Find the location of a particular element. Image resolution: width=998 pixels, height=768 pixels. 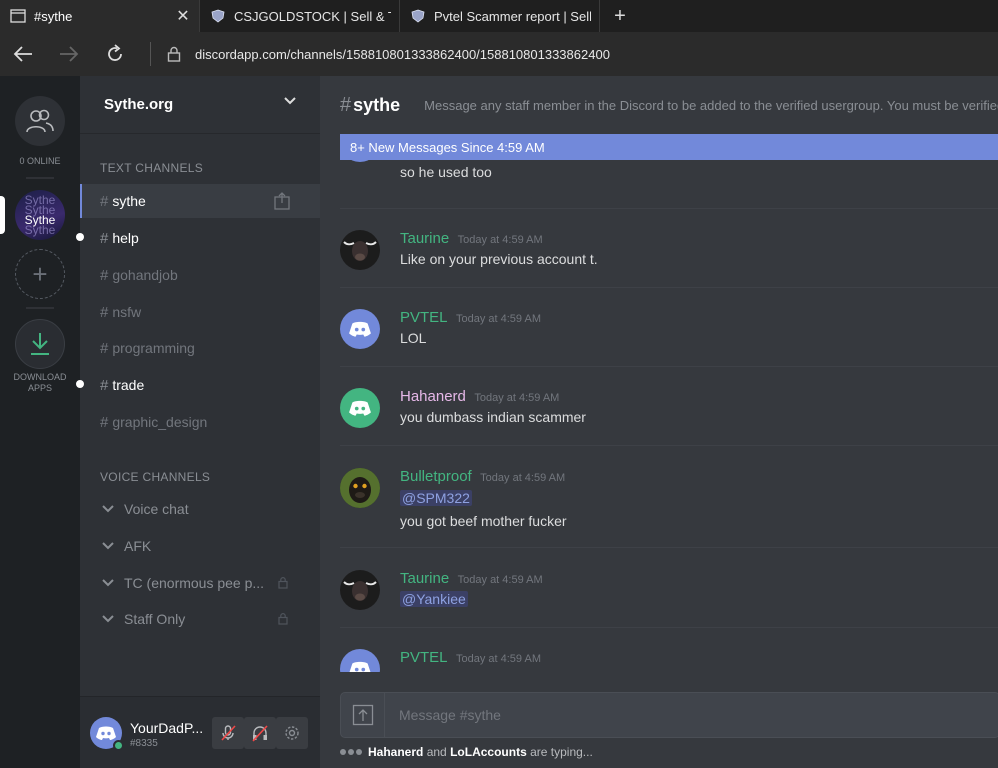

typing-user: LoLAccounts is located at coordinates (488, 752).